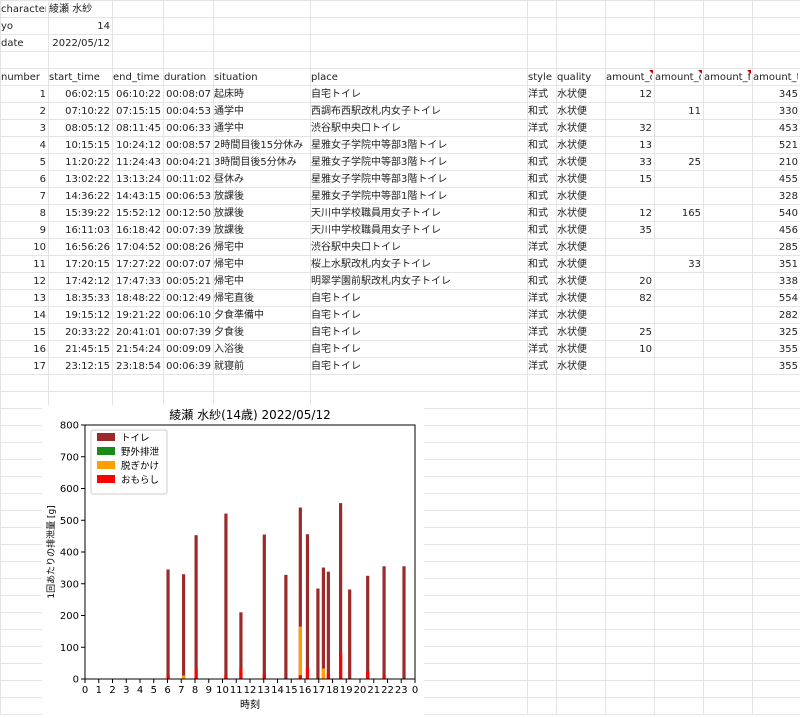  I want to click on table-cell: 通学中, so click(261, 111).